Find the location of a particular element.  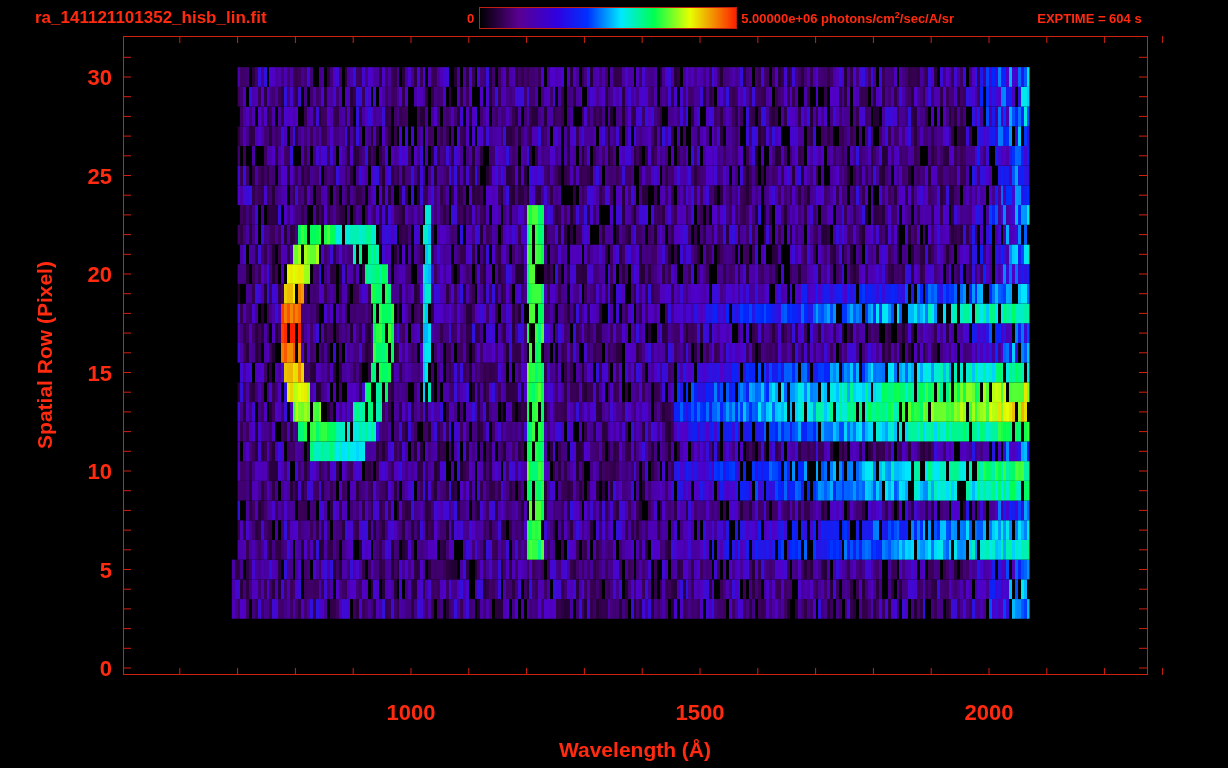

y-tick-label: 0 is located at coordinates (105, 668).